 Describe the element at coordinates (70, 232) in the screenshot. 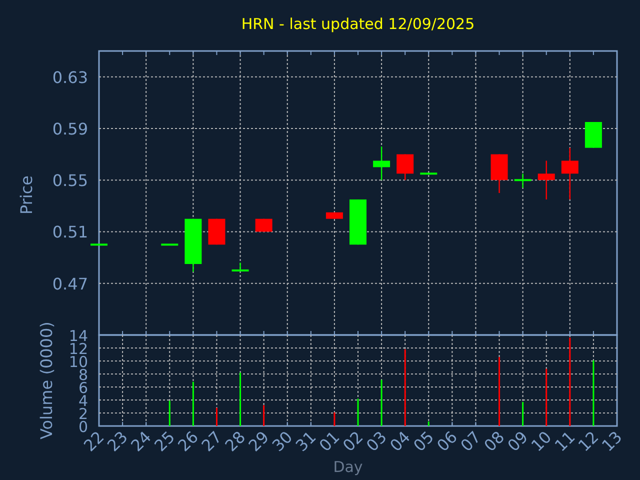

I see `axis-tick-label: 0.51` at that location.